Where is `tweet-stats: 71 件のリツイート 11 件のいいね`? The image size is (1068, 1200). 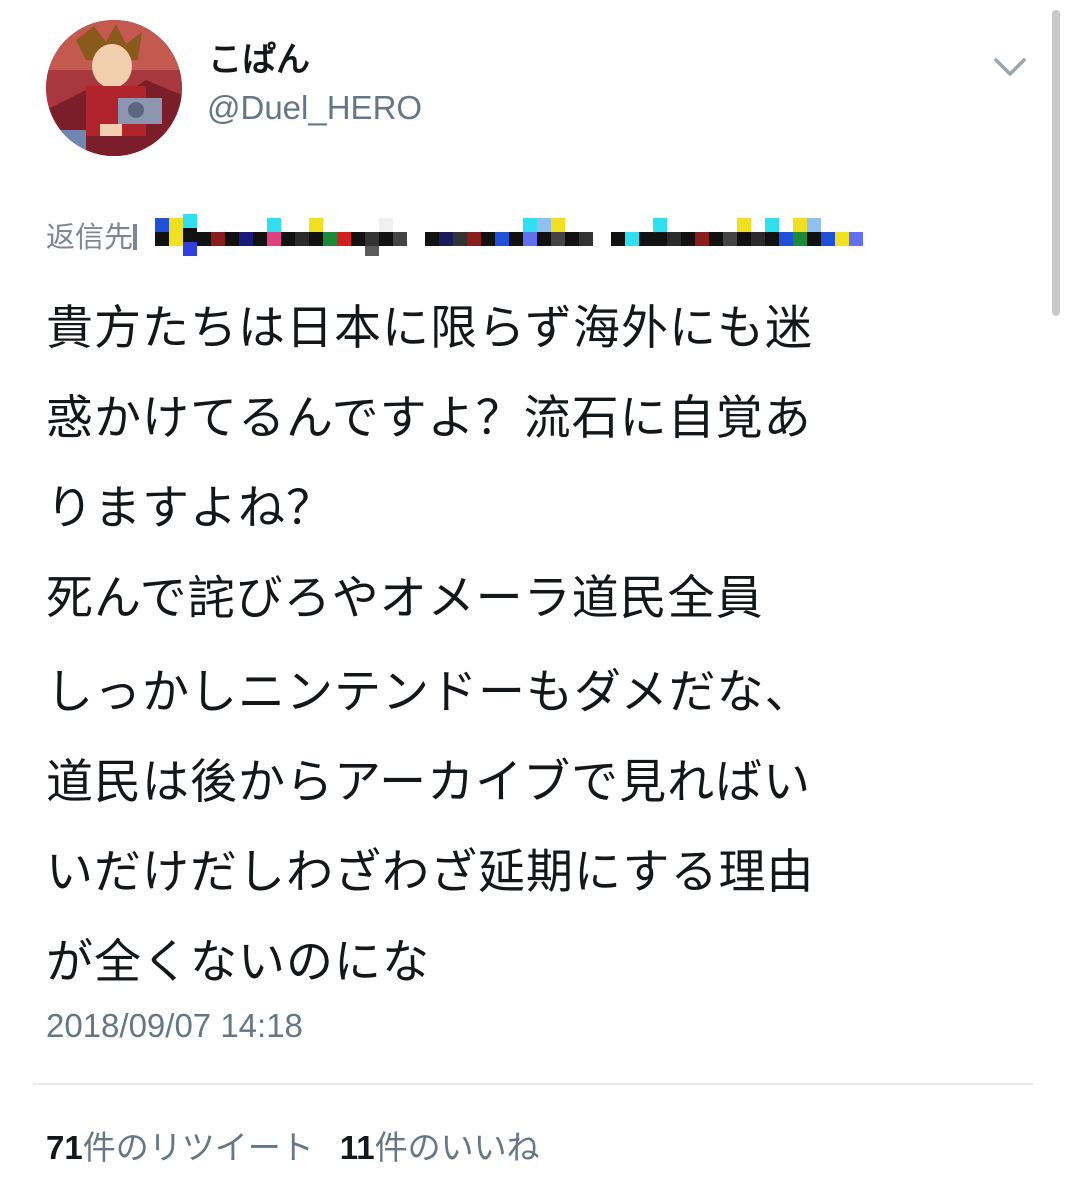
tweet-stats: 71 件のリツイート 11 件のいいね is located at coordinates (293, 1148).